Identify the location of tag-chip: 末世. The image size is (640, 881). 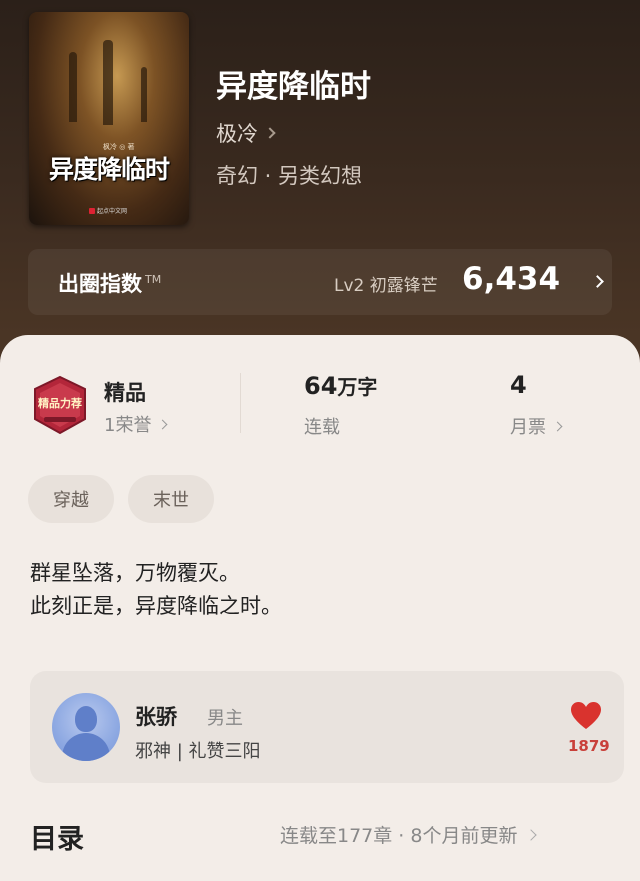
(171, 499).